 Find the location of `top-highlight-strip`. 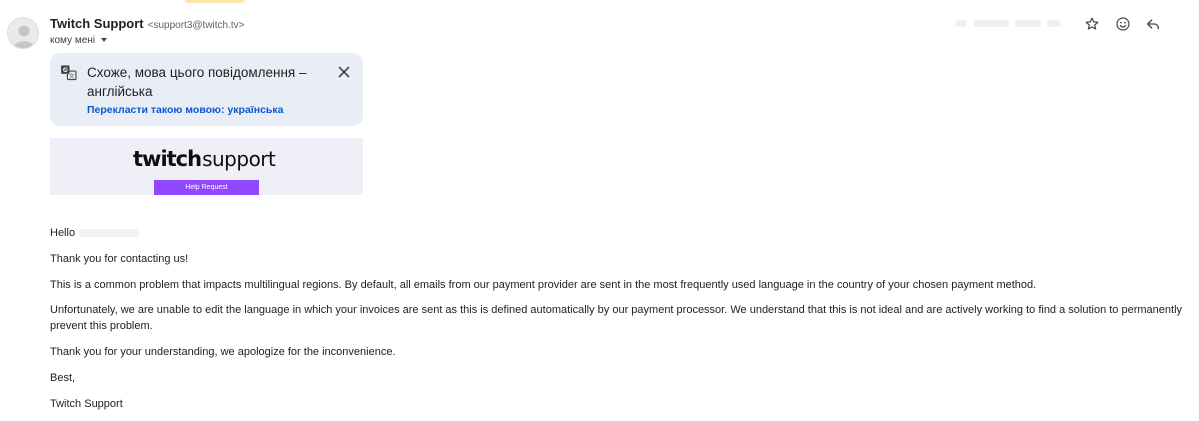

top-highlight-strip is located at coordinates (215, 1).